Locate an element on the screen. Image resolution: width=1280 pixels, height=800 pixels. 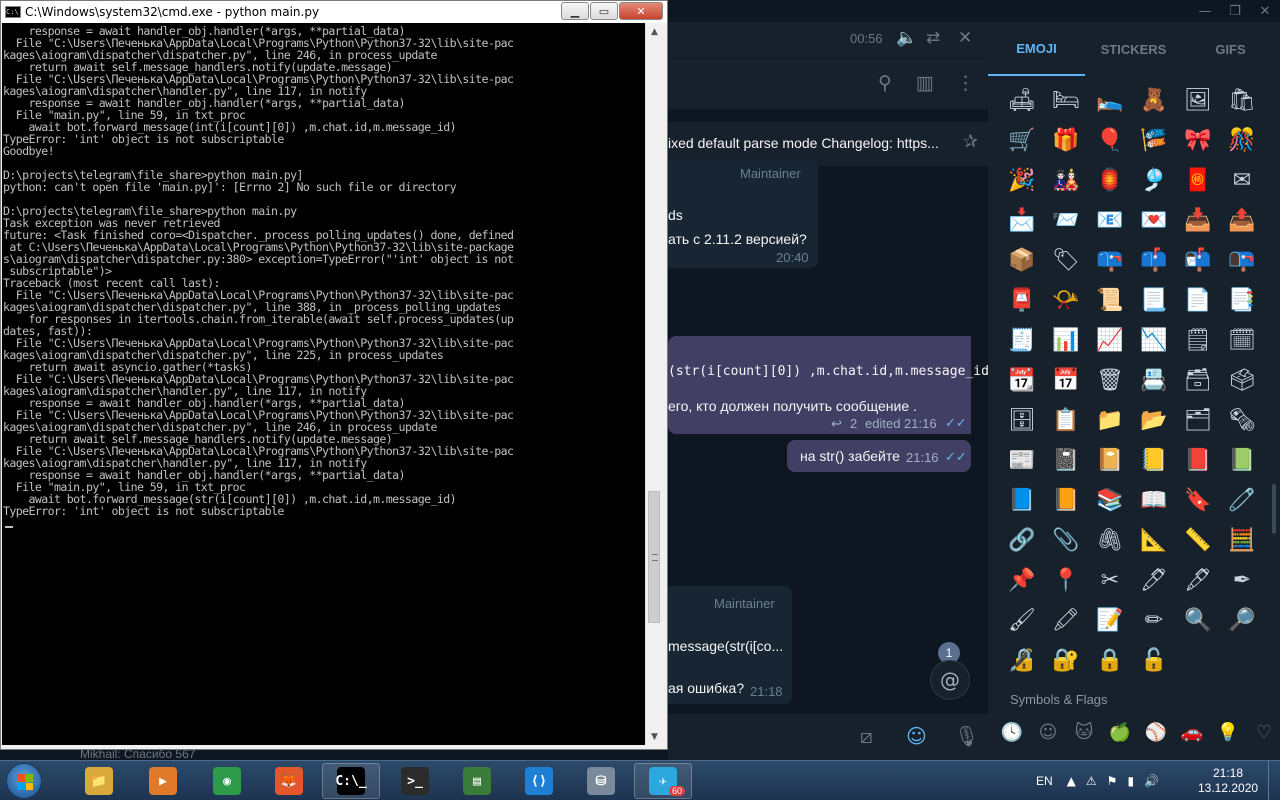
emoji-cell: 📥 is located at coordinates (1198, 220).